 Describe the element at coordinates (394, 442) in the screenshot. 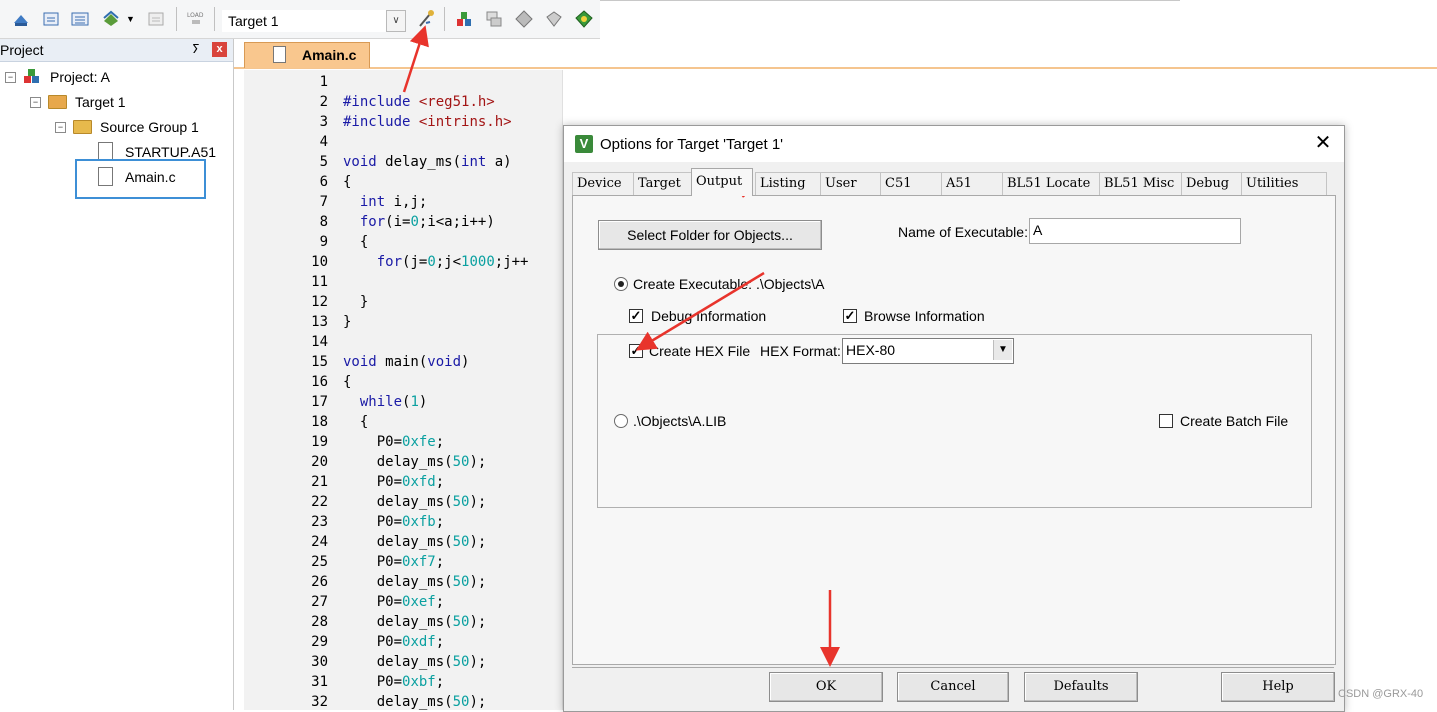

I see `code-line: P0=0xfe;` at that location.